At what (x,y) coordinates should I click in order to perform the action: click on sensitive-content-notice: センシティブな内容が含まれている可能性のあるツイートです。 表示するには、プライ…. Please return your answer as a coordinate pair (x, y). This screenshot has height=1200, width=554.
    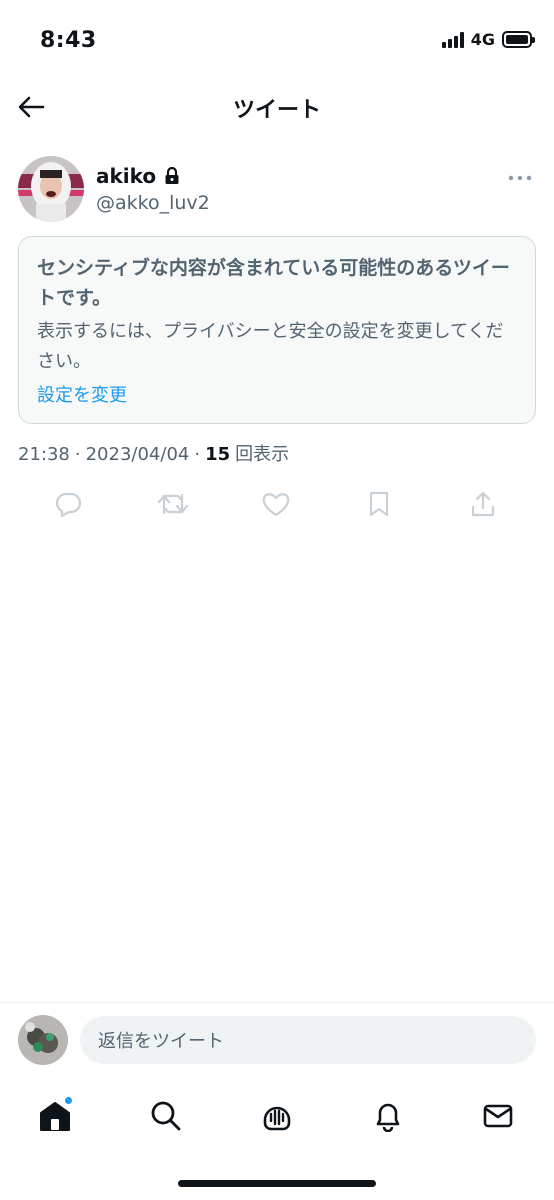
    Looking at the image, I should click on (277, 330).